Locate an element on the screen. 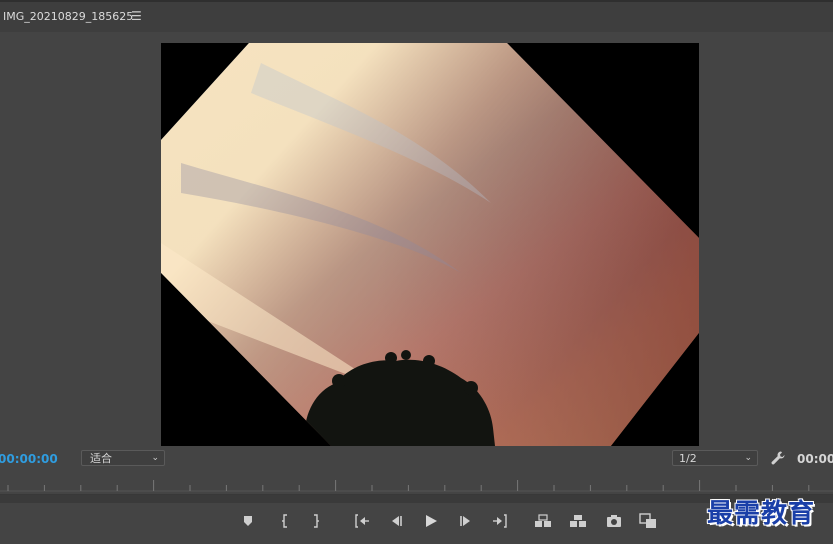 Image resolution: width=833 pixels, height=544 pixels. go-to-out-icon is located at coordinates (500, 521).